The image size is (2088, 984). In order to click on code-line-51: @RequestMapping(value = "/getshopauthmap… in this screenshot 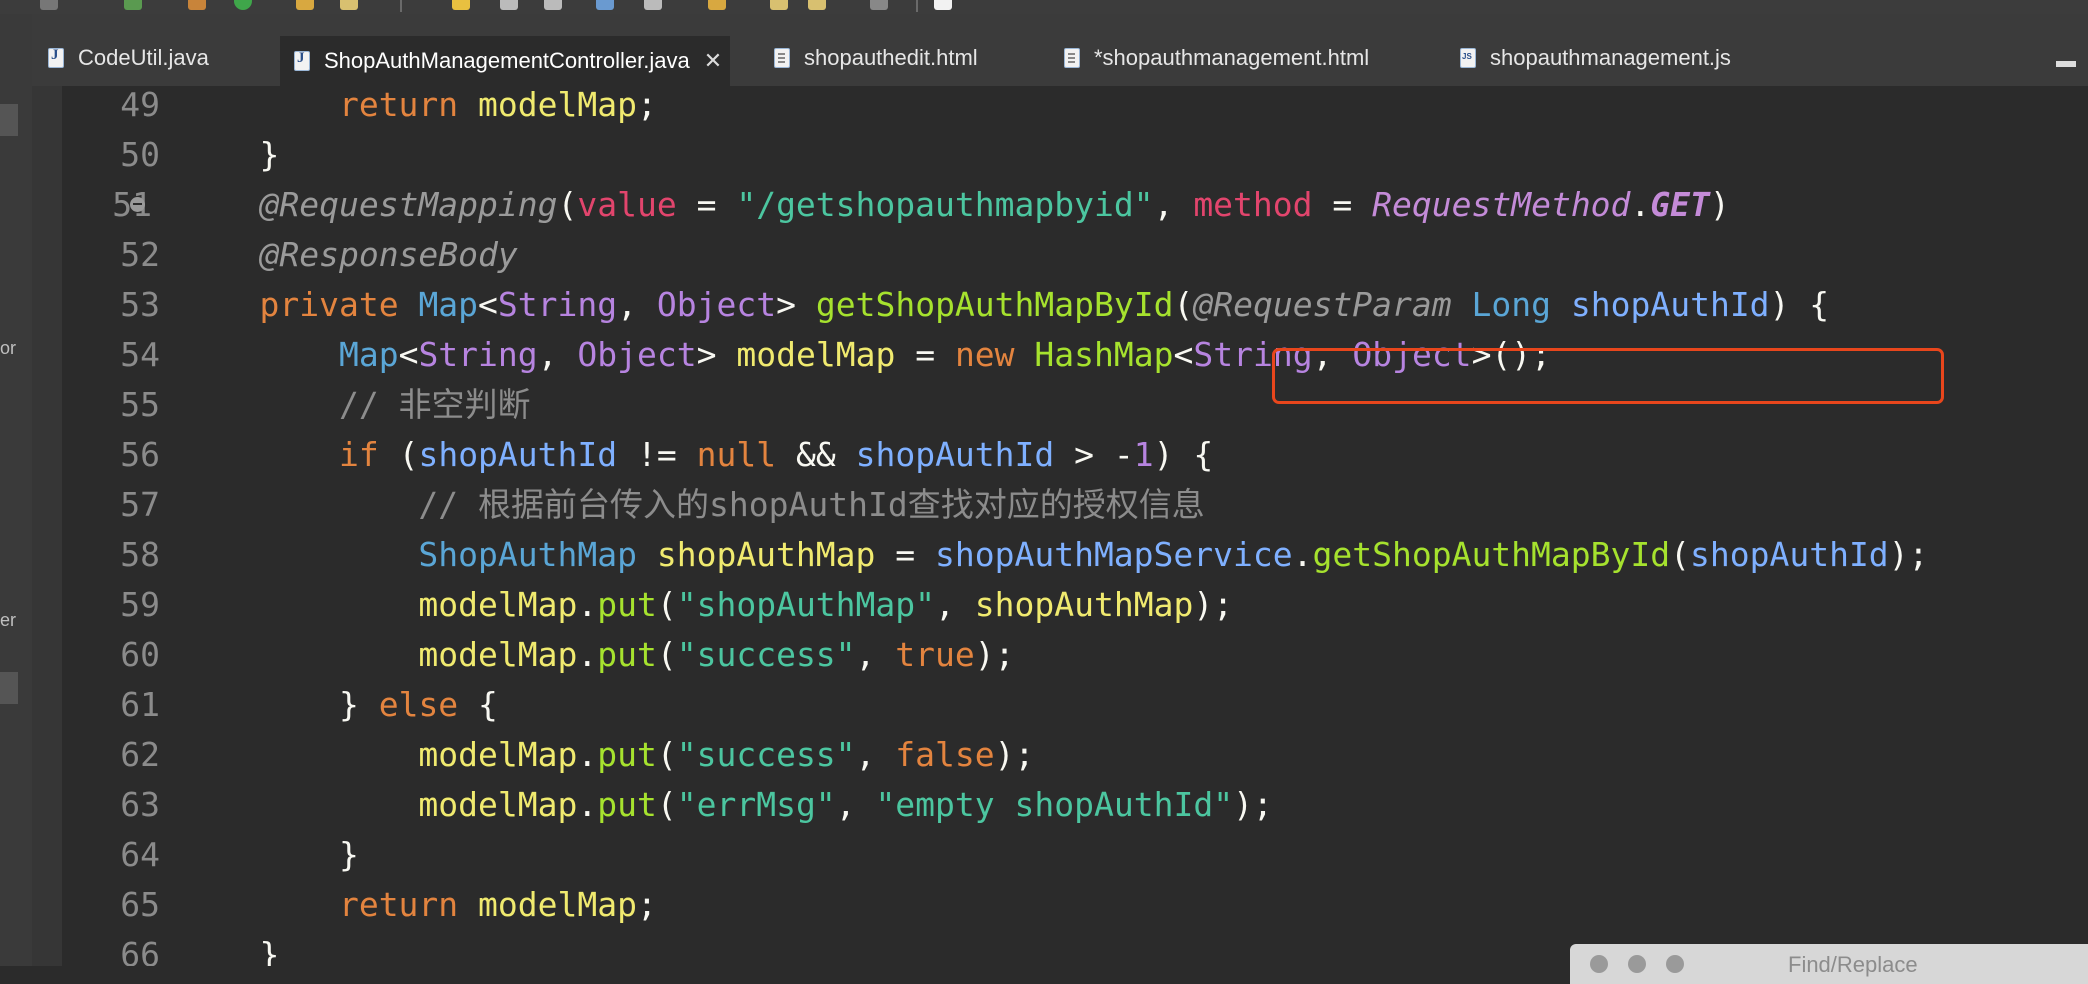, I will do `click(994, 204)`.